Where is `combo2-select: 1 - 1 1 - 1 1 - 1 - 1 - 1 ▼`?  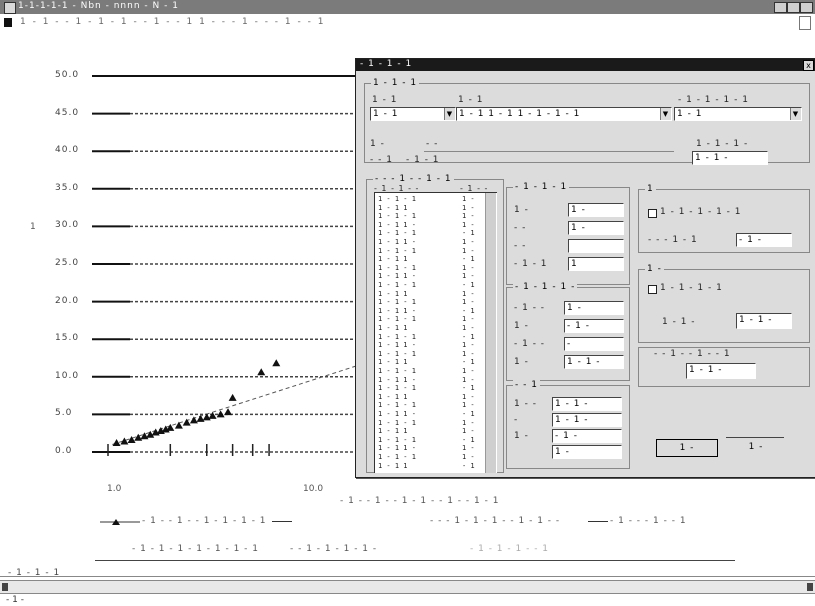
combo2-select: 1 - 1 1 - 1 1 - 1 - 1 - 1 ▼ is located at coordinates (564, 114).